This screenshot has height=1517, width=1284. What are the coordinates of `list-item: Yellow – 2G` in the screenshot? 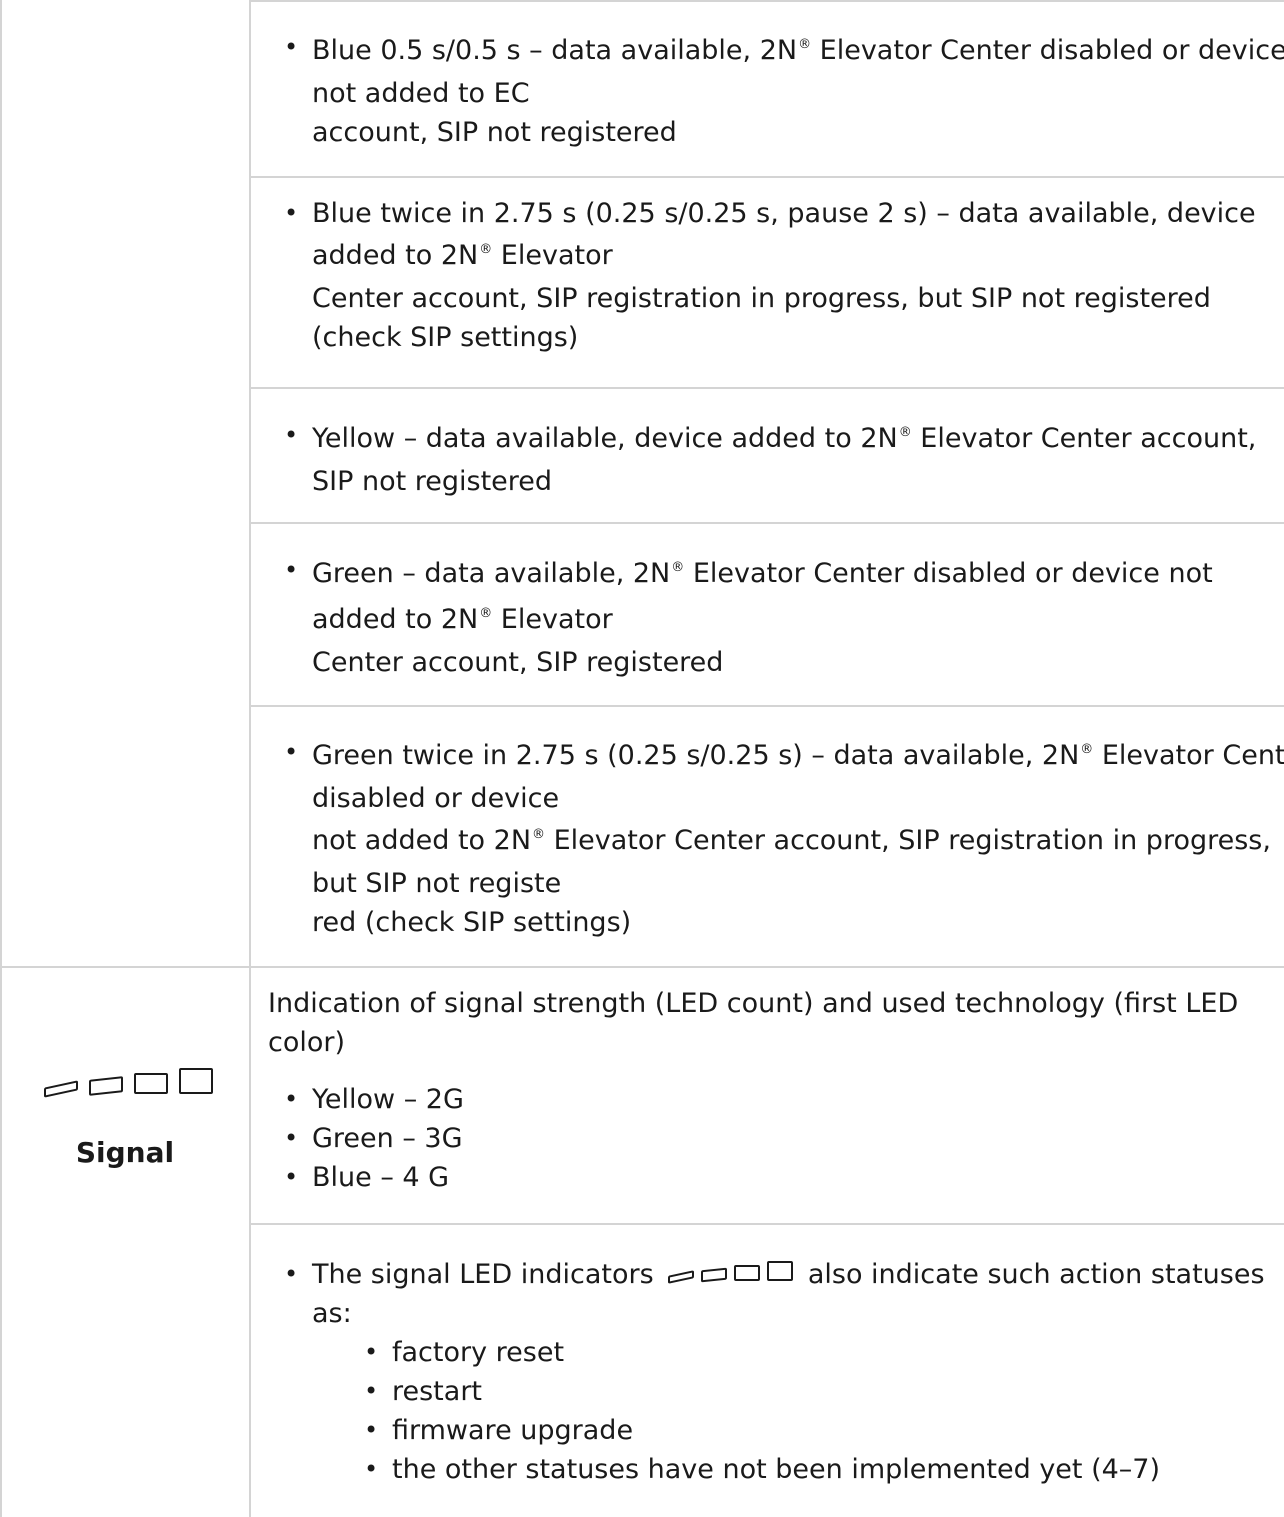 It's located at (771, 1099).